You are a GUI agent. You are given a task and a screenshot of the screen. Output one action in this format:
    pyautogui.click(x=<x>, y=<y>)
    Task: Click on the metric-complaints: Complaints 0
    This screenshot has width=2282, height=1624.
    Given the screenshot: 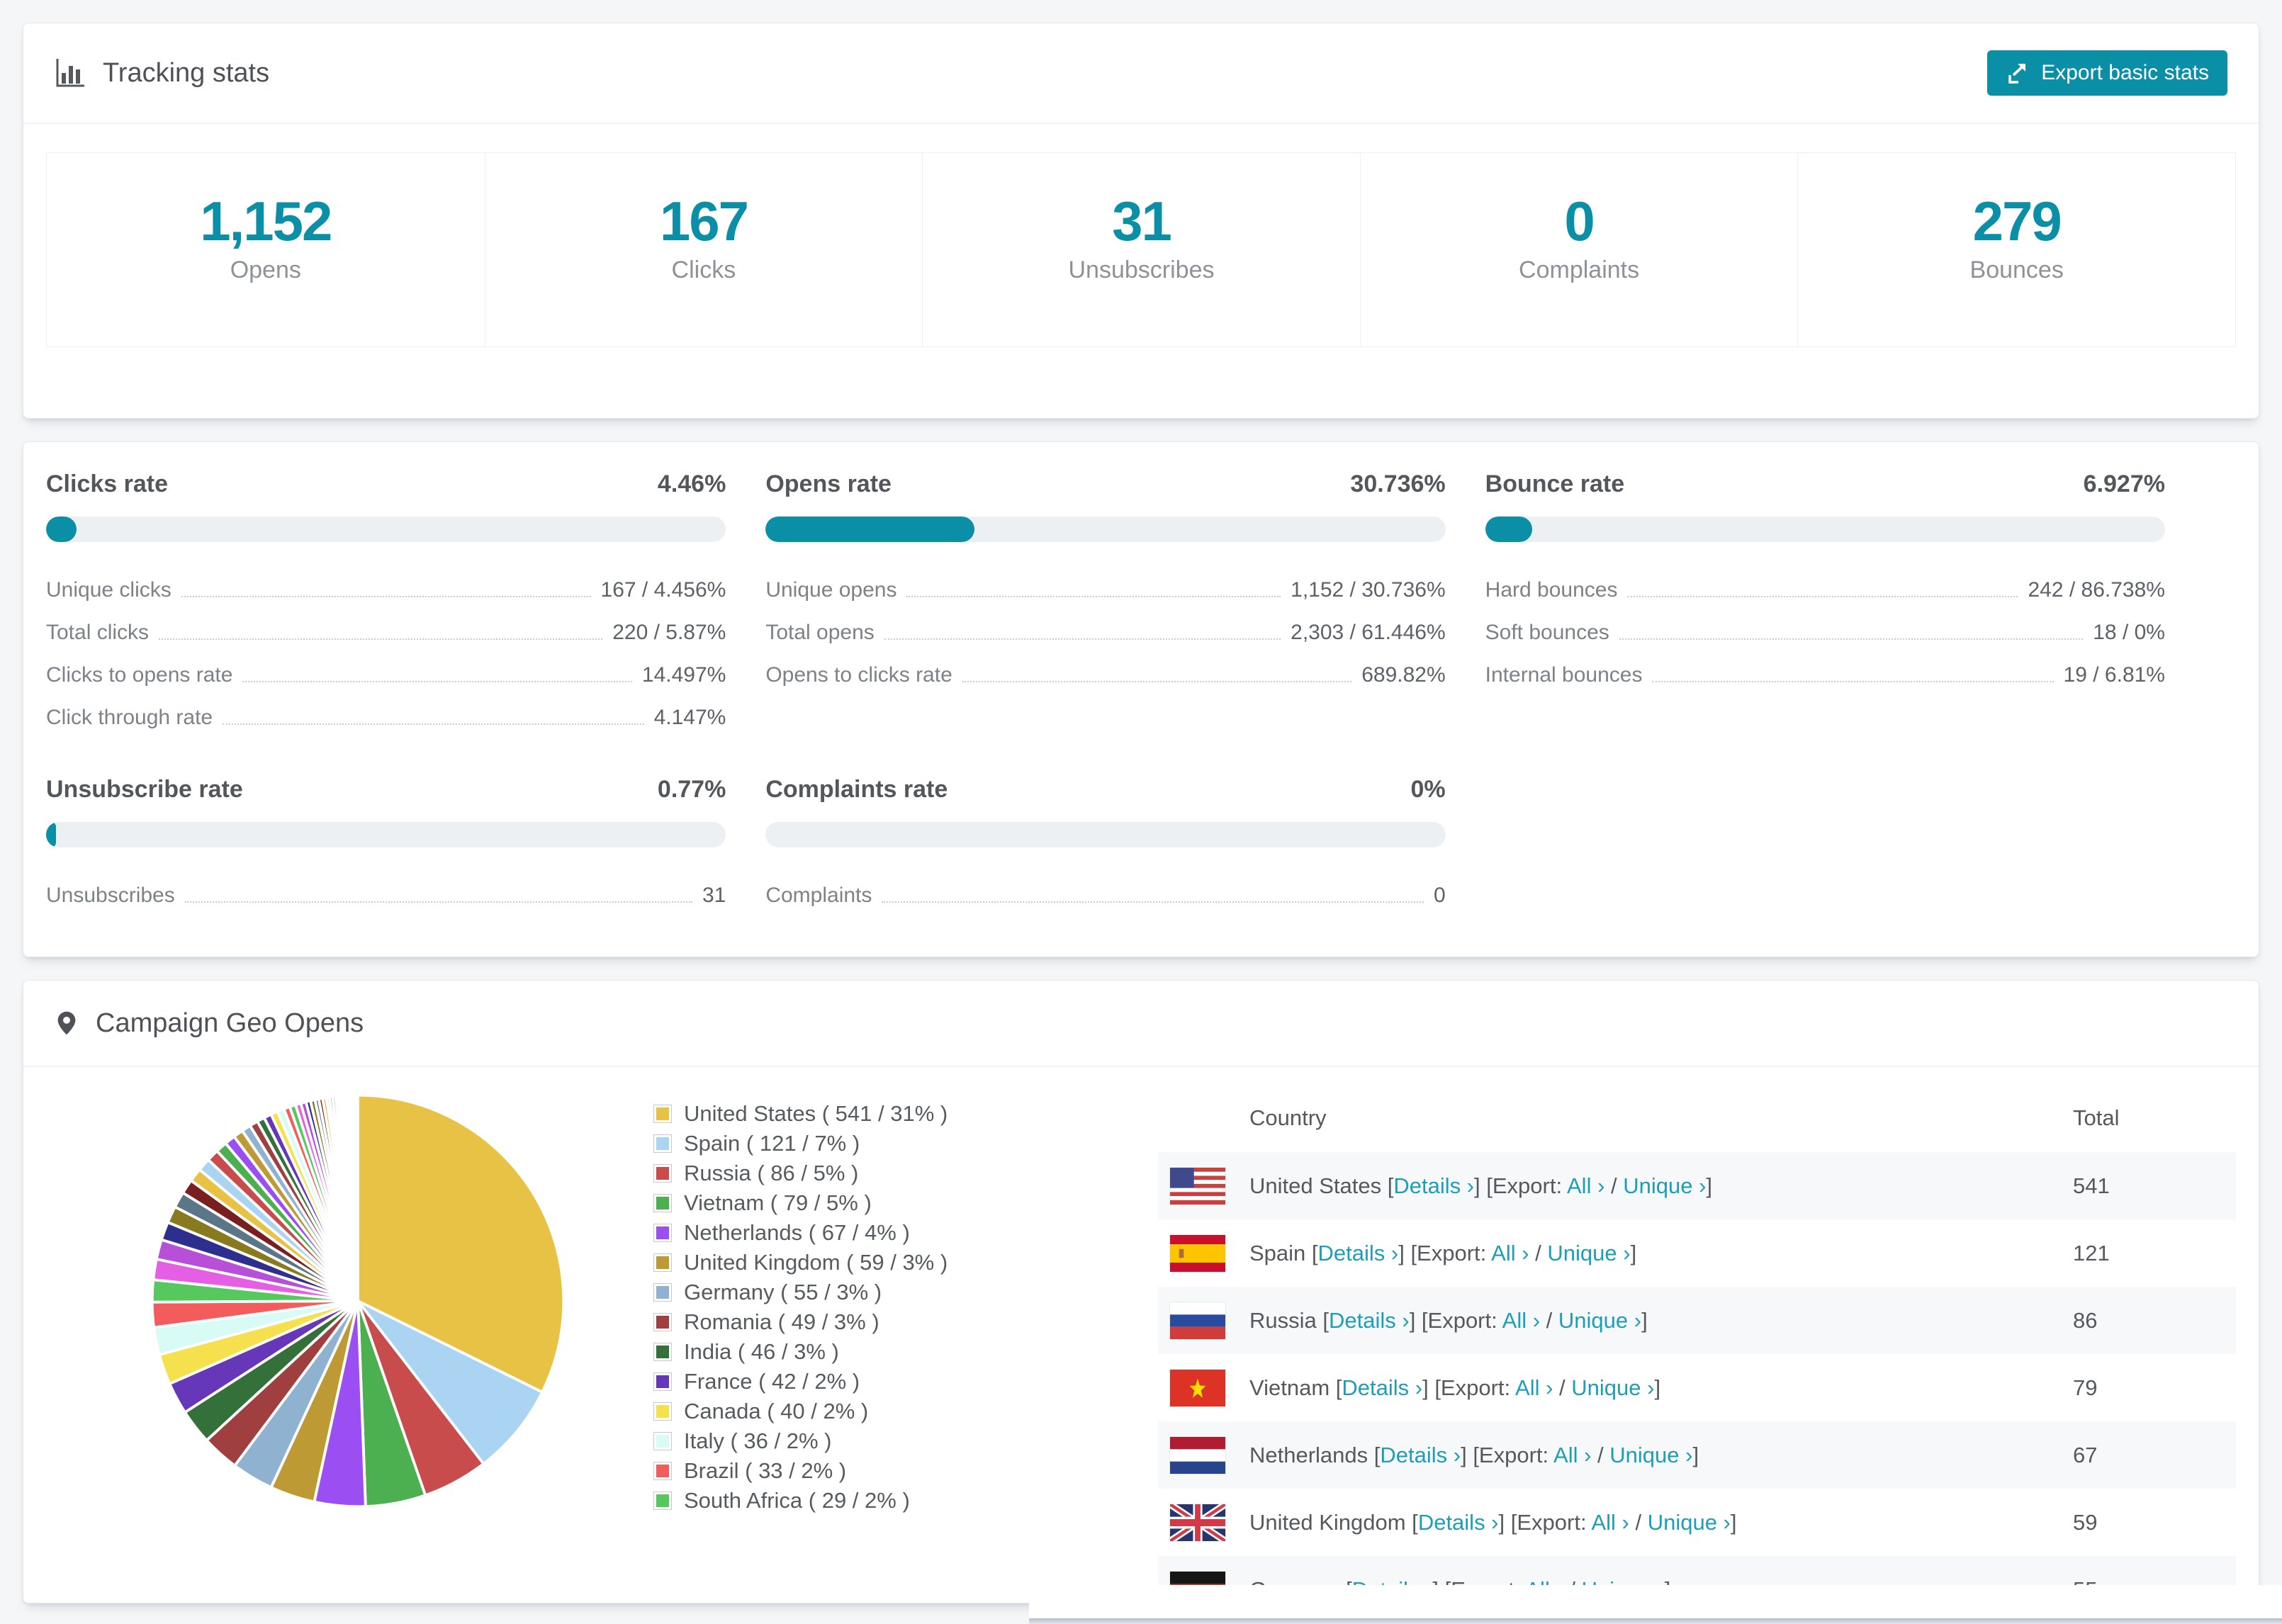 What is the action you would take?
    pyautogui.click(x=1105, y=895)
    